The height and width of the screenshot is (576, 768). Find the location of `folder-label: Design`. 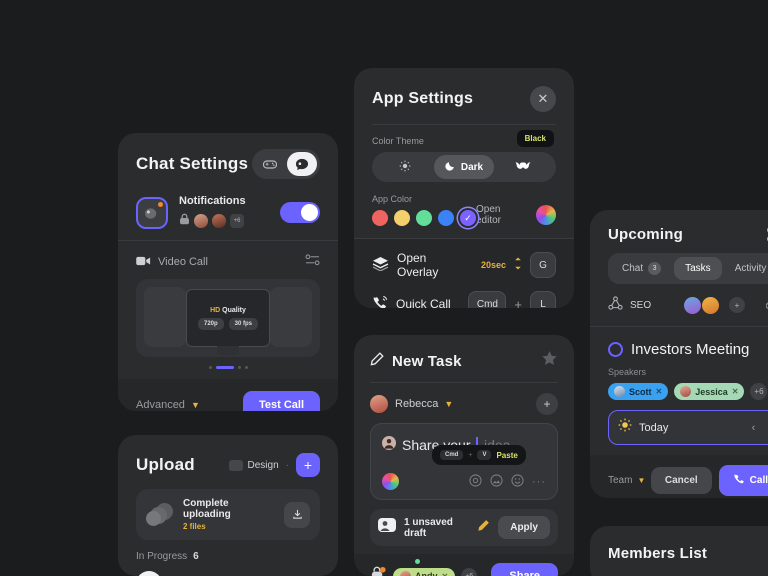

folder-label: Design is located at coordinates (263, 465).